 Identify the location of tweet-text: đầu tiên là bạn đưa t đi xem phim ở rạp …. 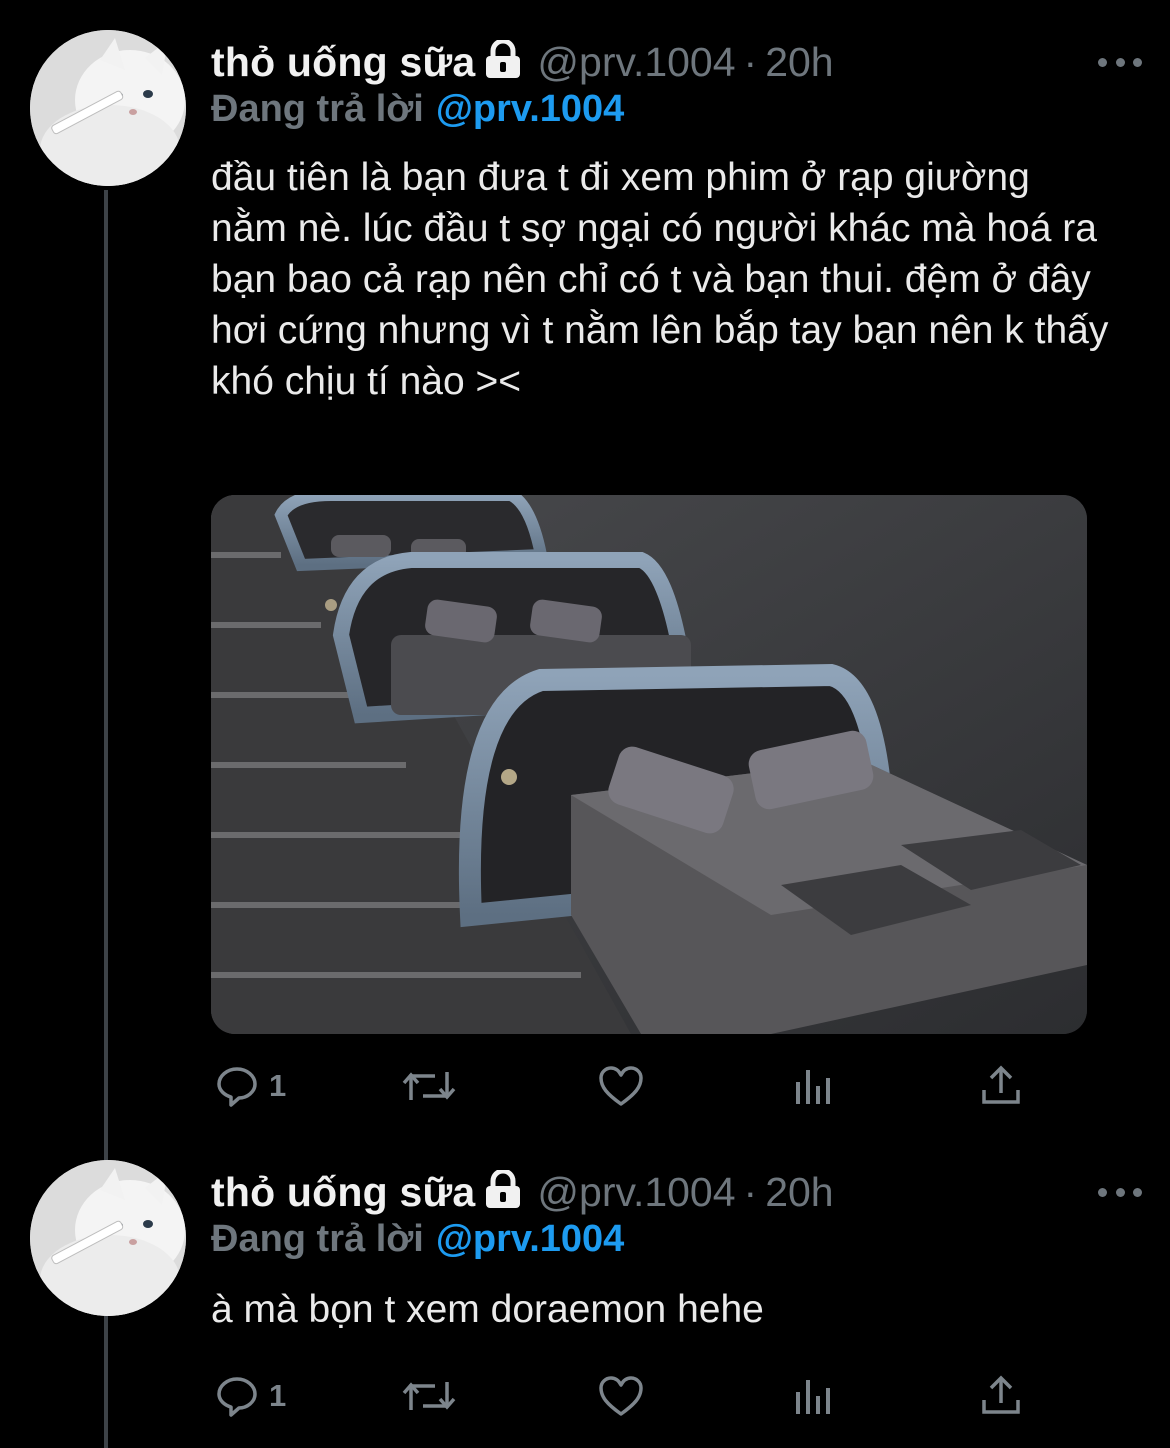
(660, 279).